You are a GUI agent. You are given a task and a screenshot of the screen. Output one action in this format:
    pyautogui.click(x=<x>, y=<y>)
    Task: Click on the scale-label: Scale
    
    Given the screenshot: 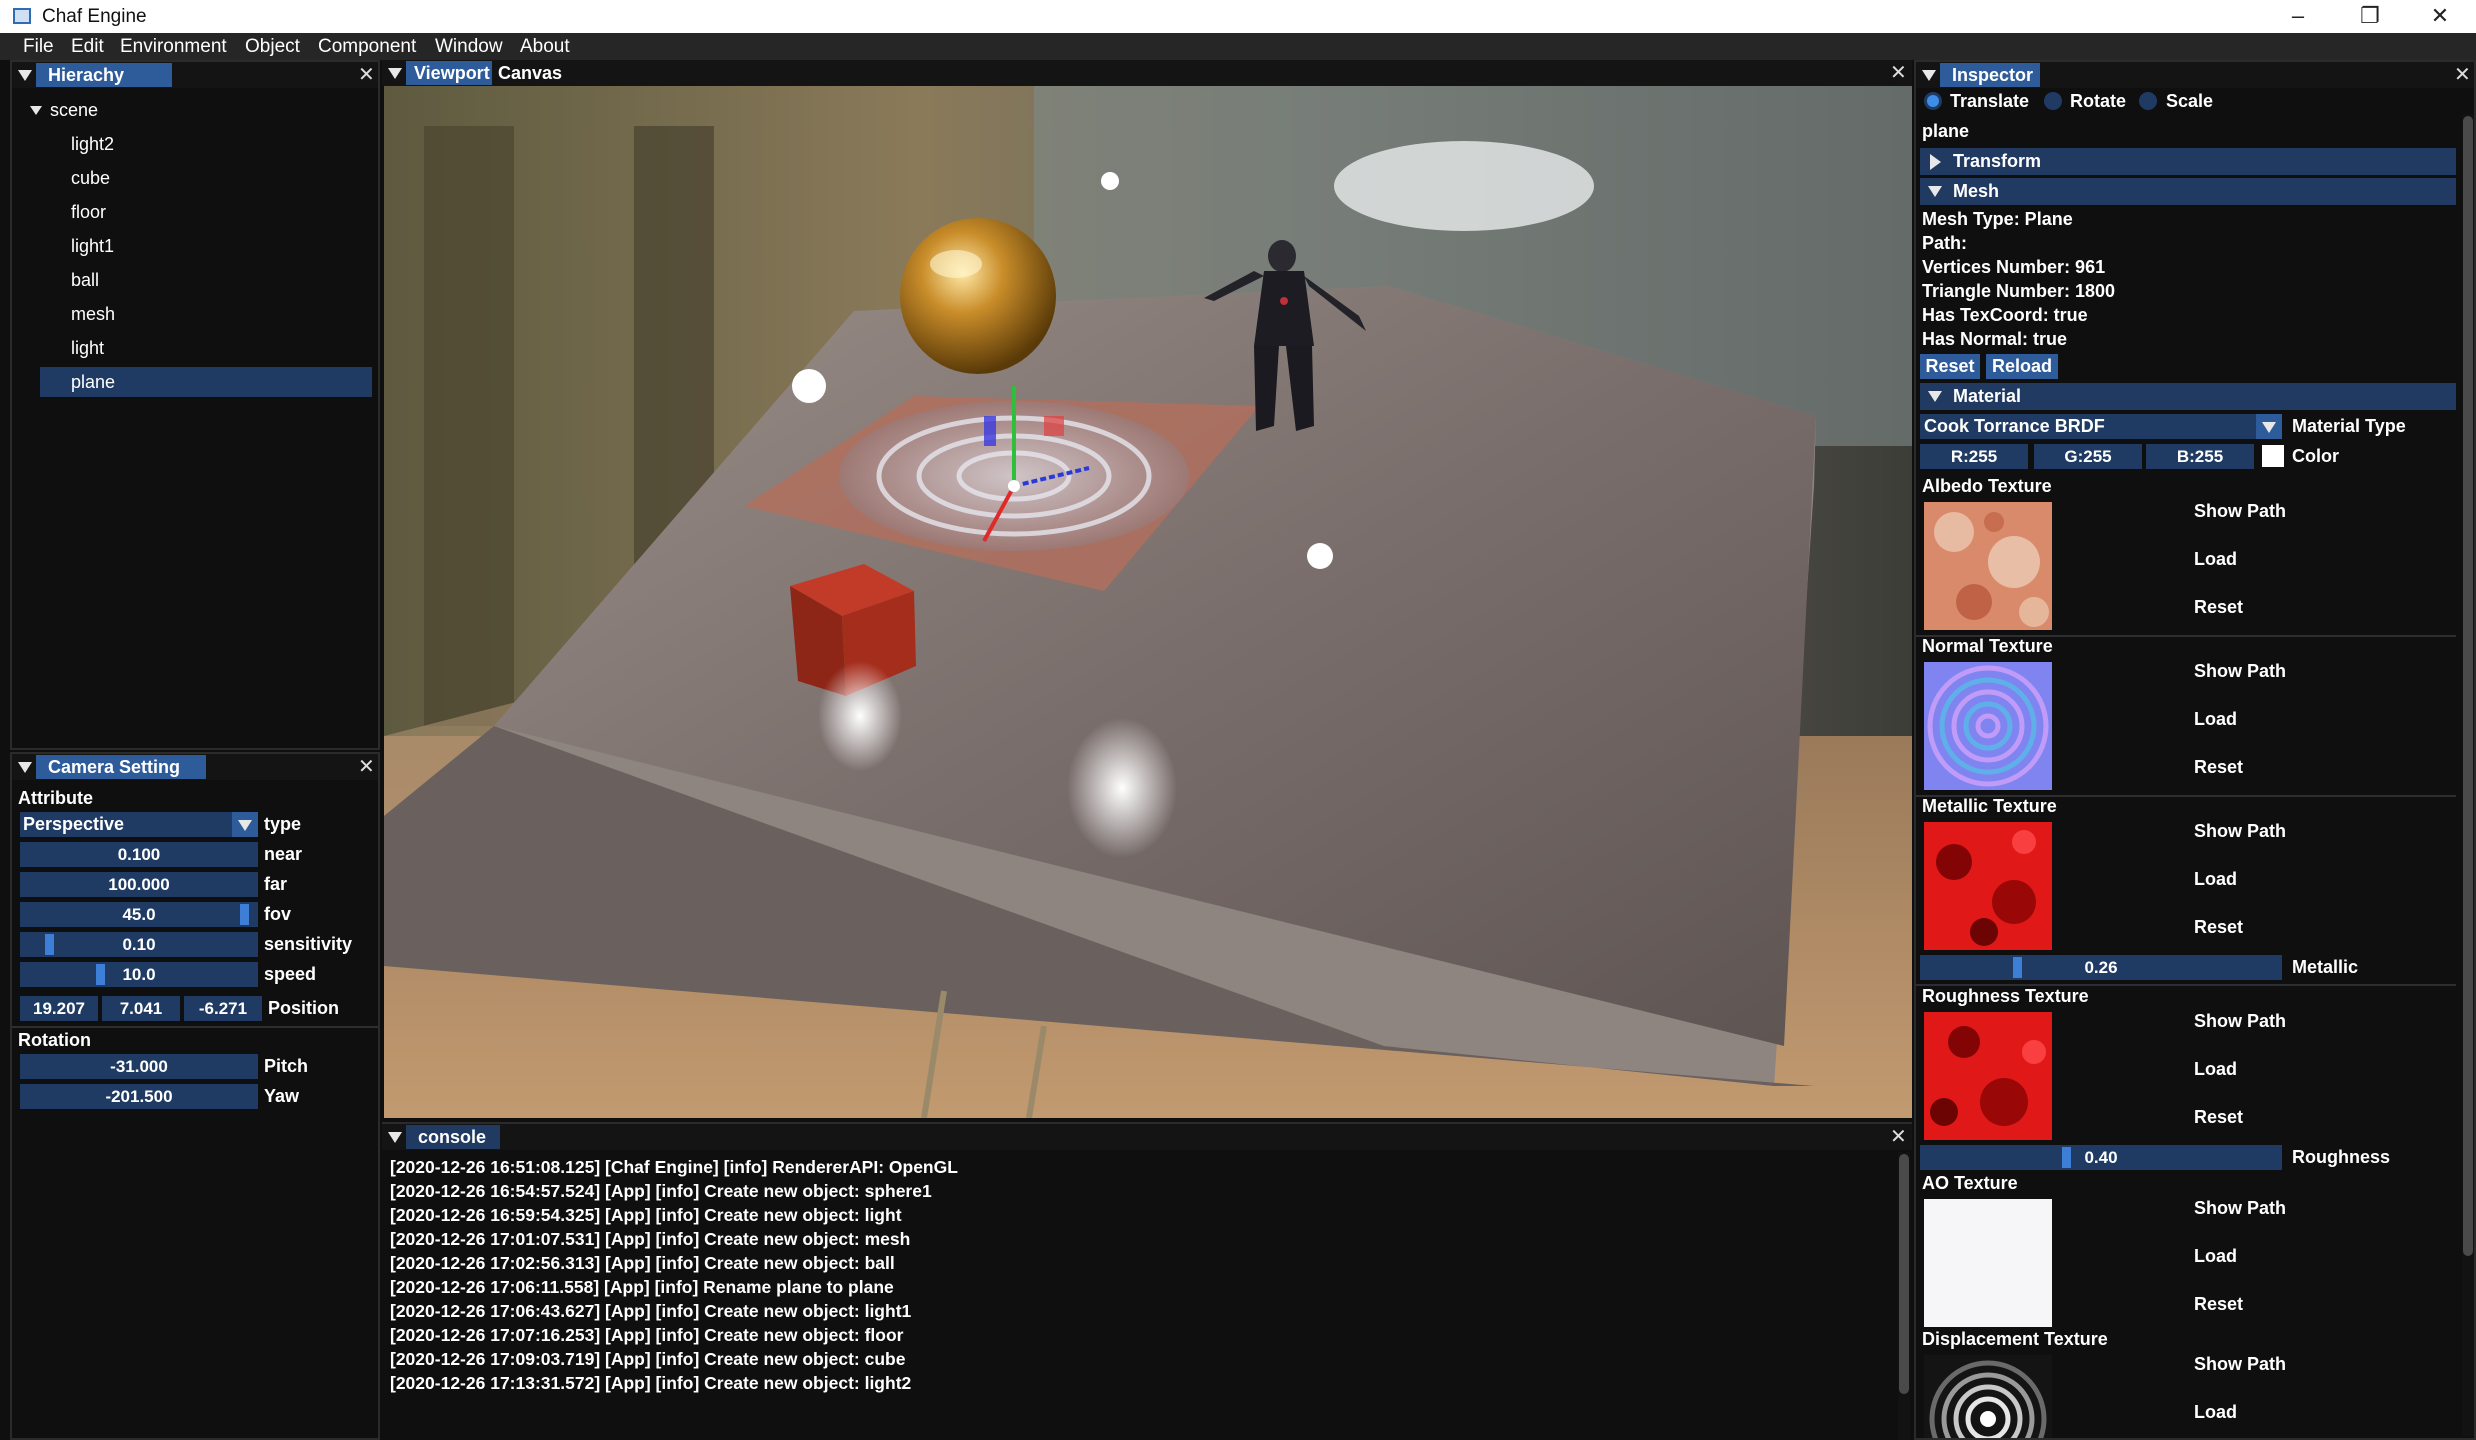 What is the action you would take?
    pyautogui.click(x=2189, y=101)
    